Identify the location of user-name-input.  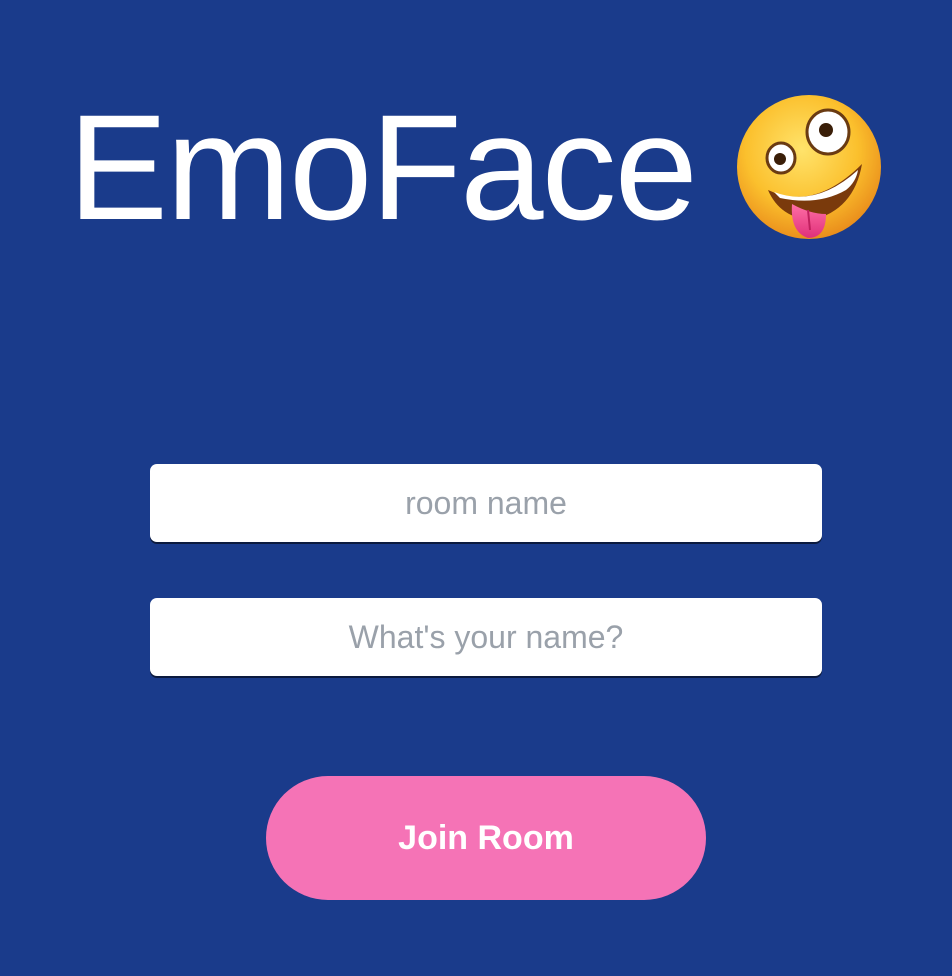
(486, 637).